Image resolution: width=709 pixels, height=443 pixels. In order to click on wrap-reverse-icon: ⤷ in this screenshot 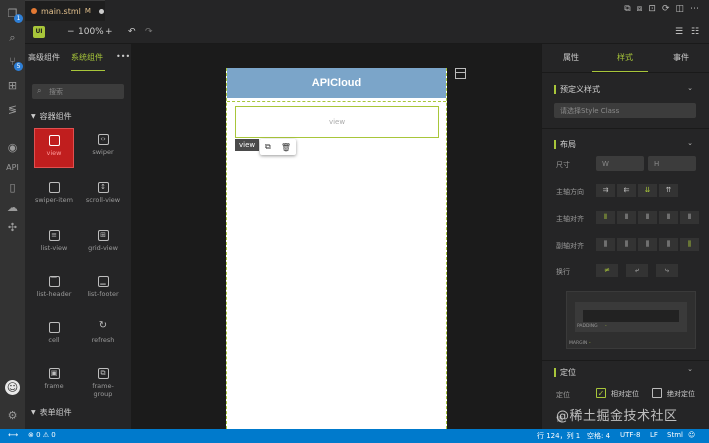, I will do `click(667, 270)`.